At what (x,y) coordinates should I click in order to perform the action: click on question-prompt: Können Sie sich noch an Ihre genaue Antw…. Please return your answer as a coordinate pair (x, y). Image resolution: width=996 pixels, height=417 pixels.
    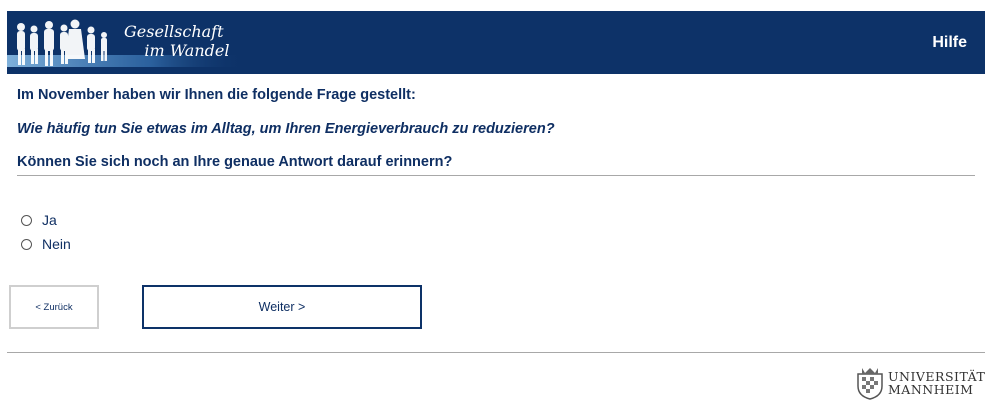
    Looking at the image, I should click on (235, 162).